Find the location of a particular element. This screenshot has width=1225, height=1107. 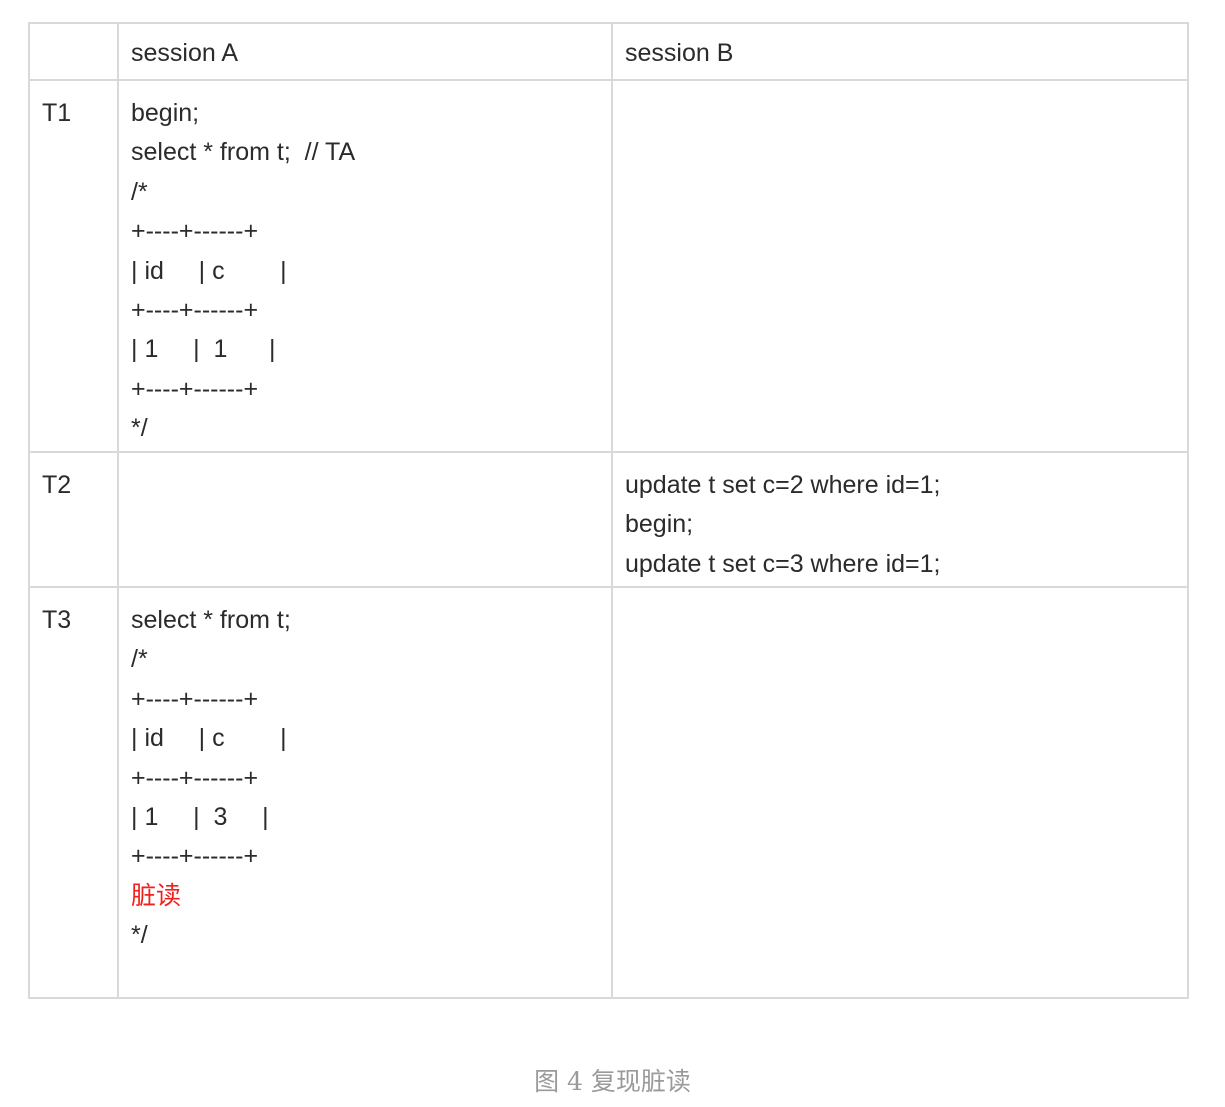

header-cell-session-a: session A is located at coordinates (365, 51).